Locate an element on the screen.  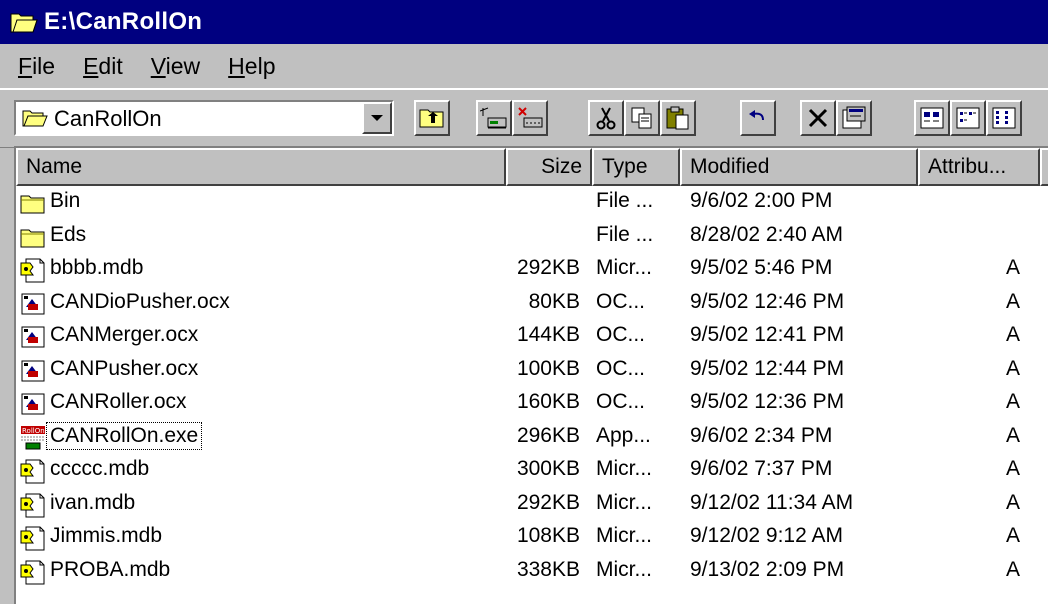
file-name: Jimmis.mdb is located at coordinates (106, 535).